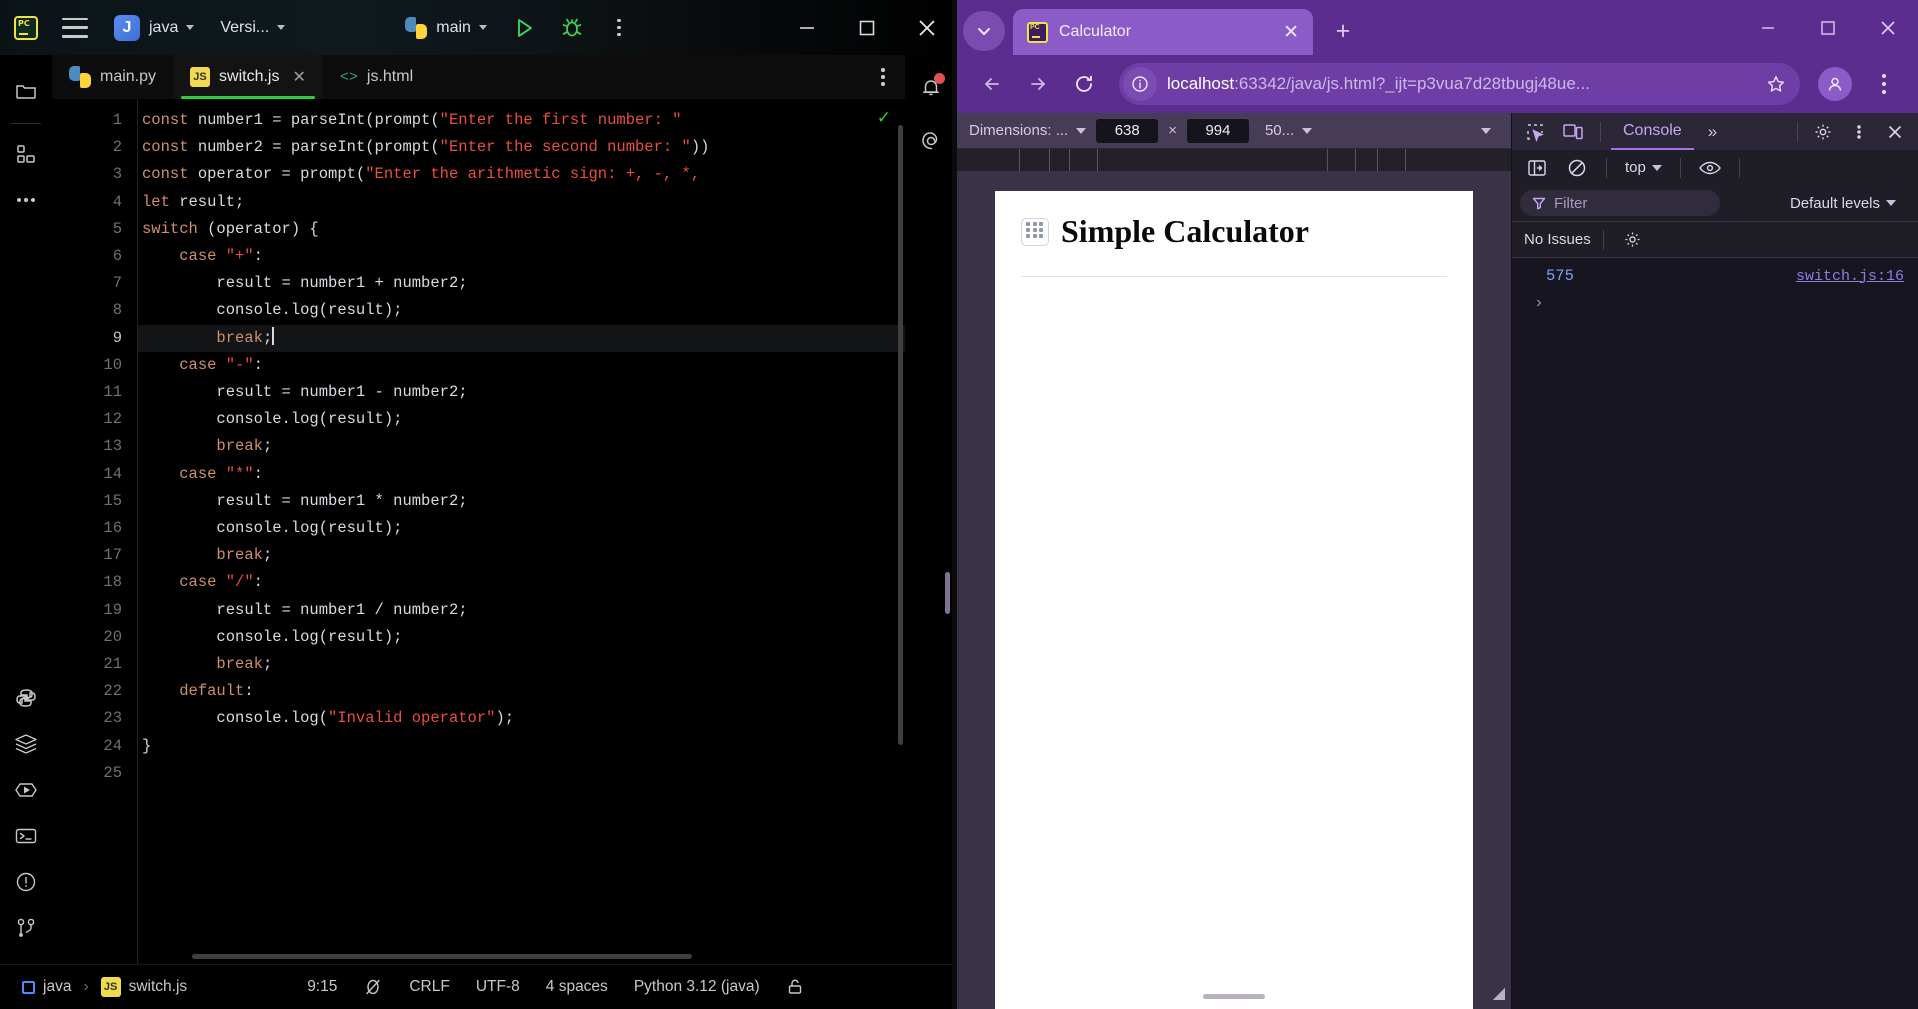 This screenshot has width=1918, height=1009. Describe the element at coordinates (1823, 132) in the screenshot. I see `settings-gear-icon` at that location.